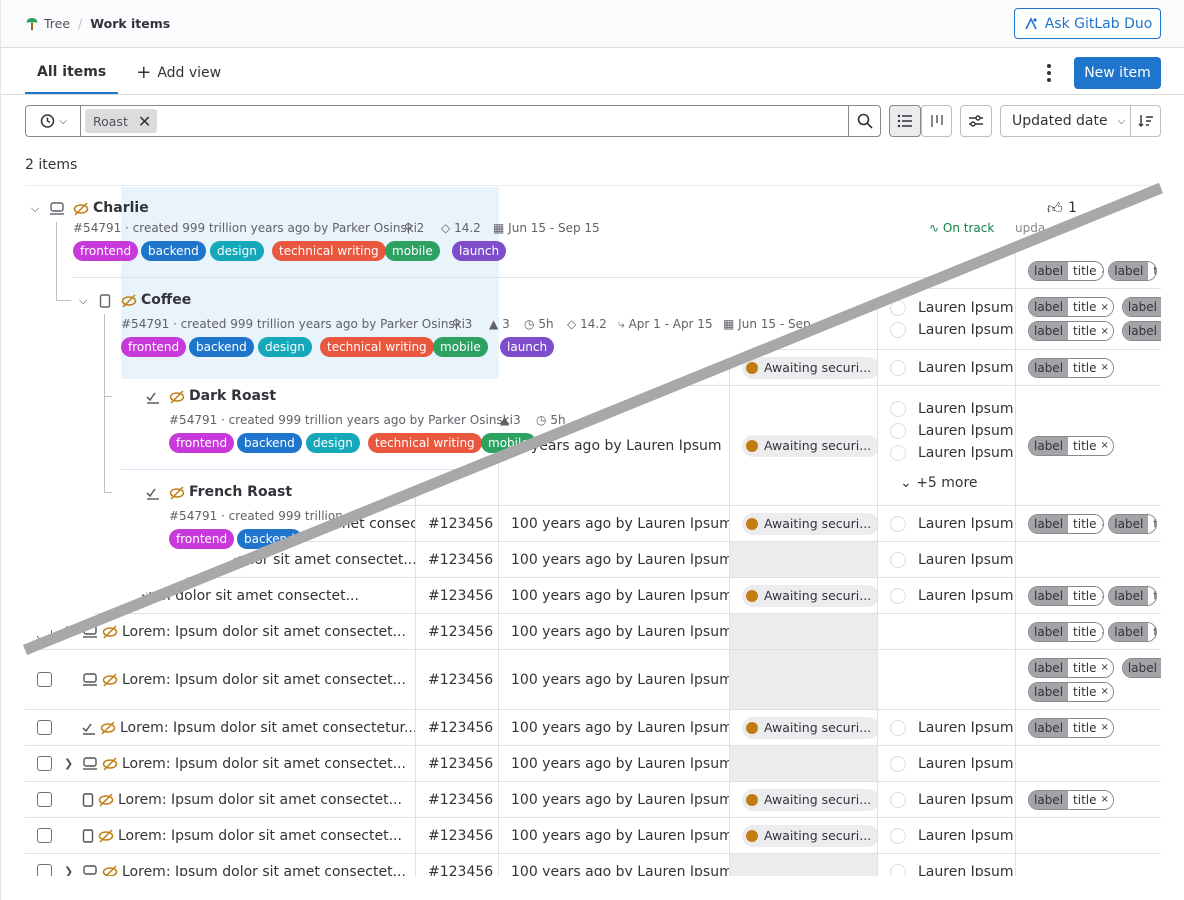 The image size is (1184, 900). I want to click on french-roast-title: French Roast, so click(240, 492).